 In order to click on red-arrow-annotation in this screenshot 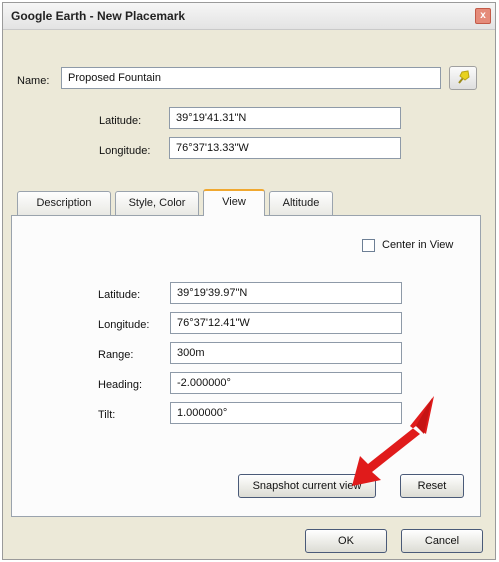, I will do `click(393, 441)`.